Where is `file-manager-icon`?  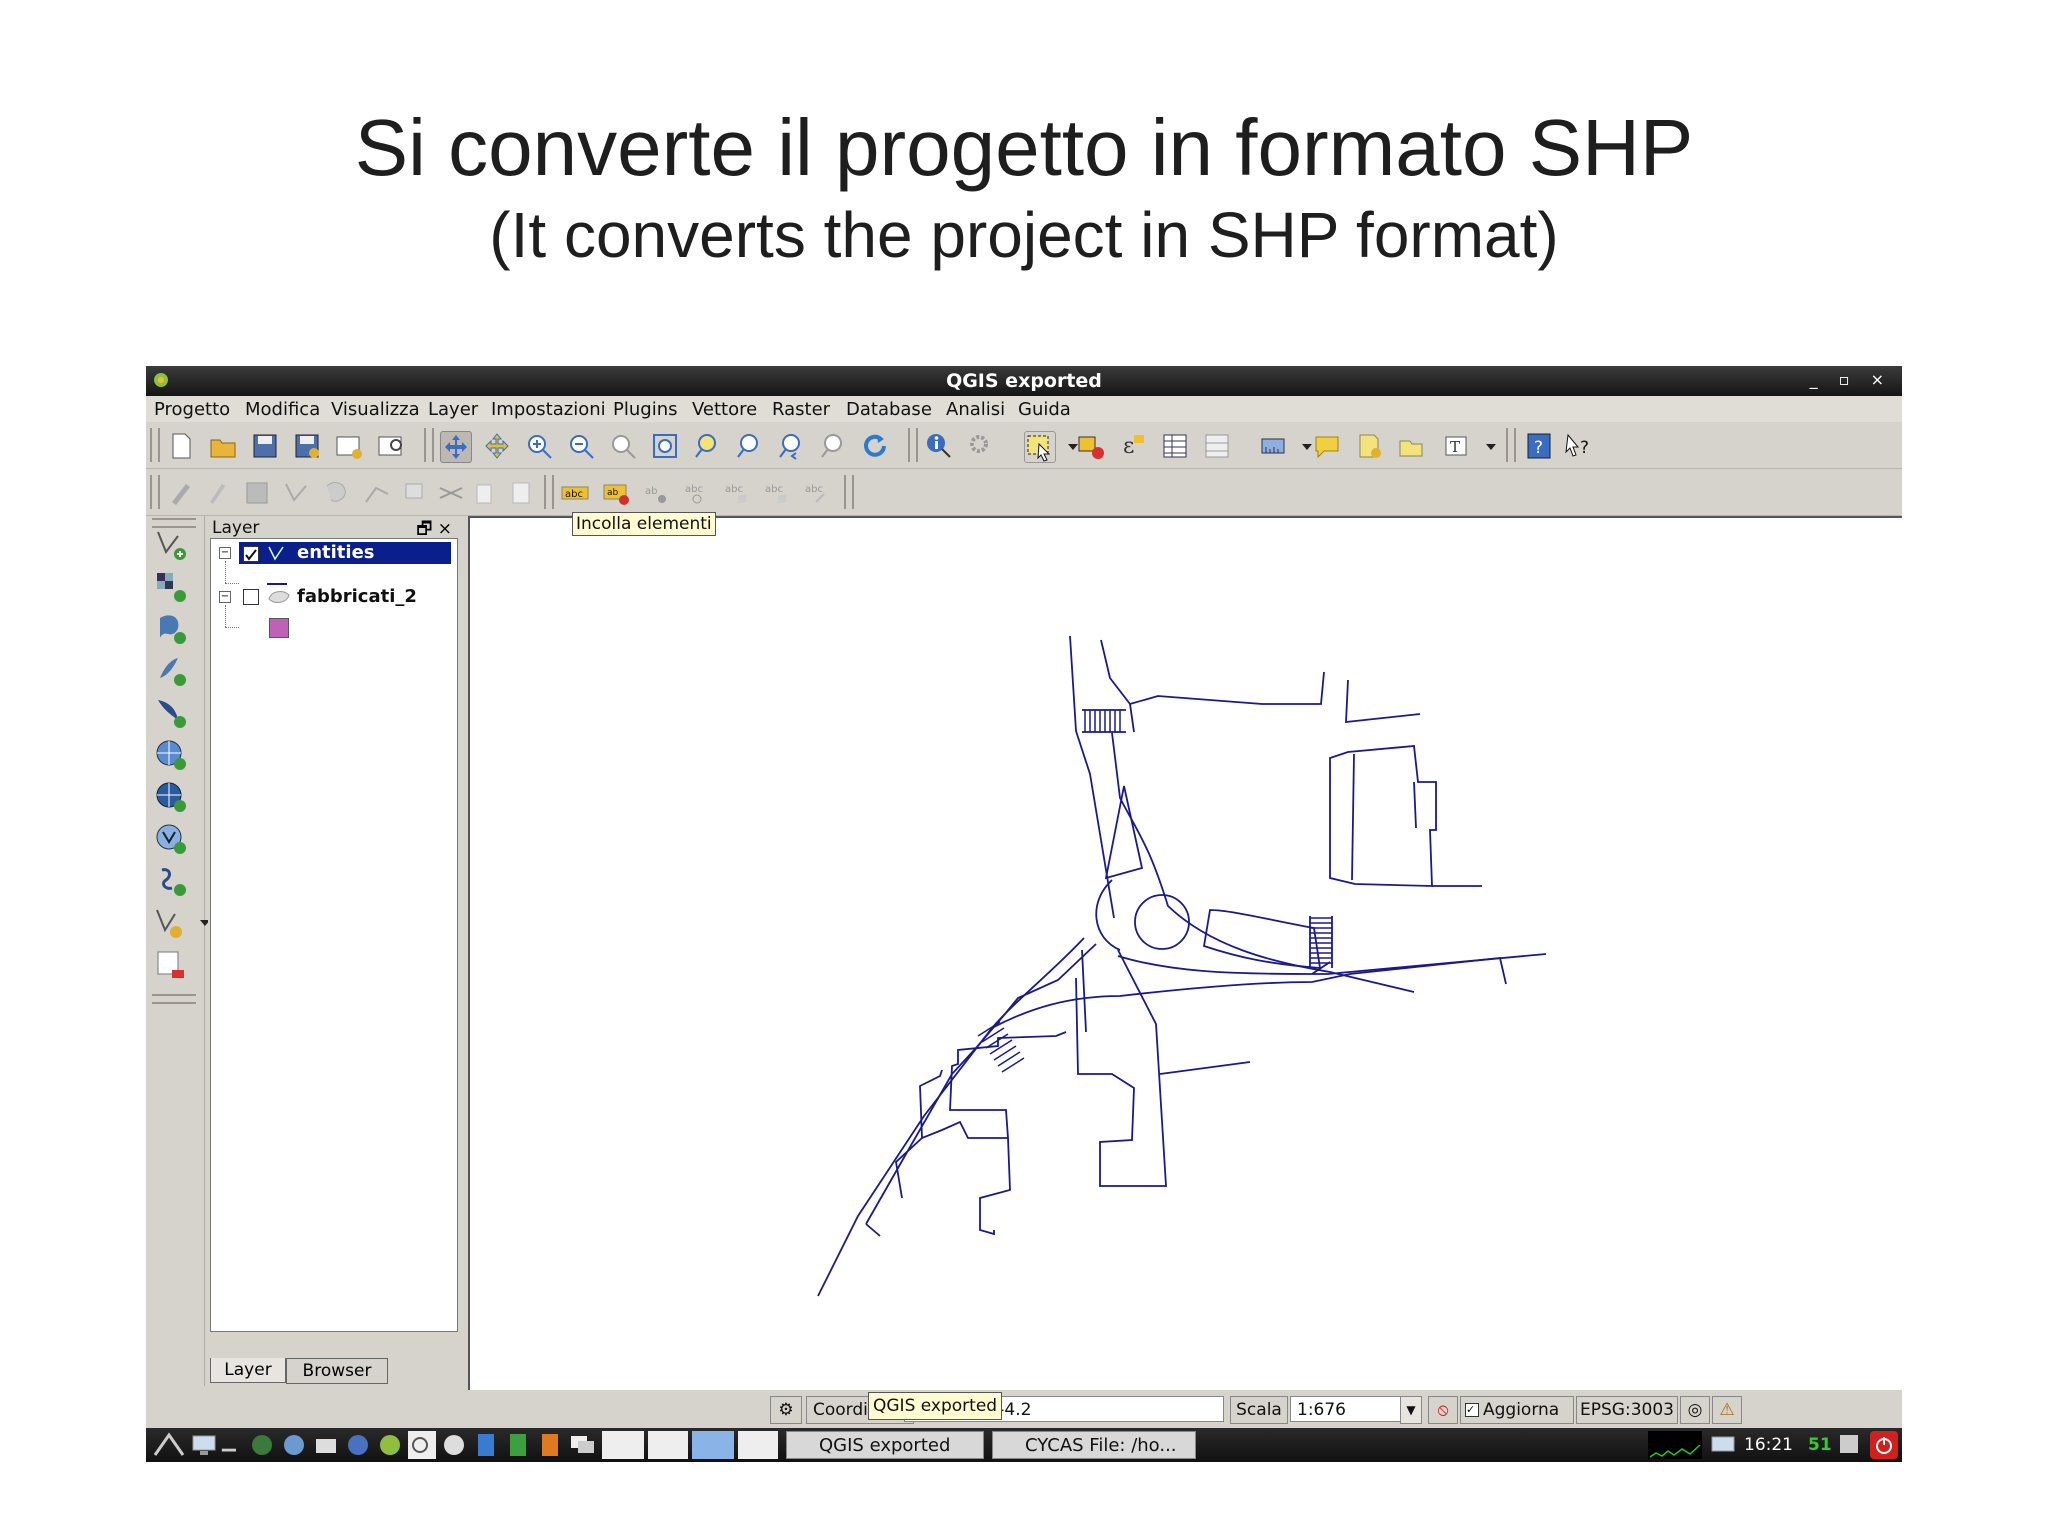
file-manager-icon is located at coordinates (326, 1445).